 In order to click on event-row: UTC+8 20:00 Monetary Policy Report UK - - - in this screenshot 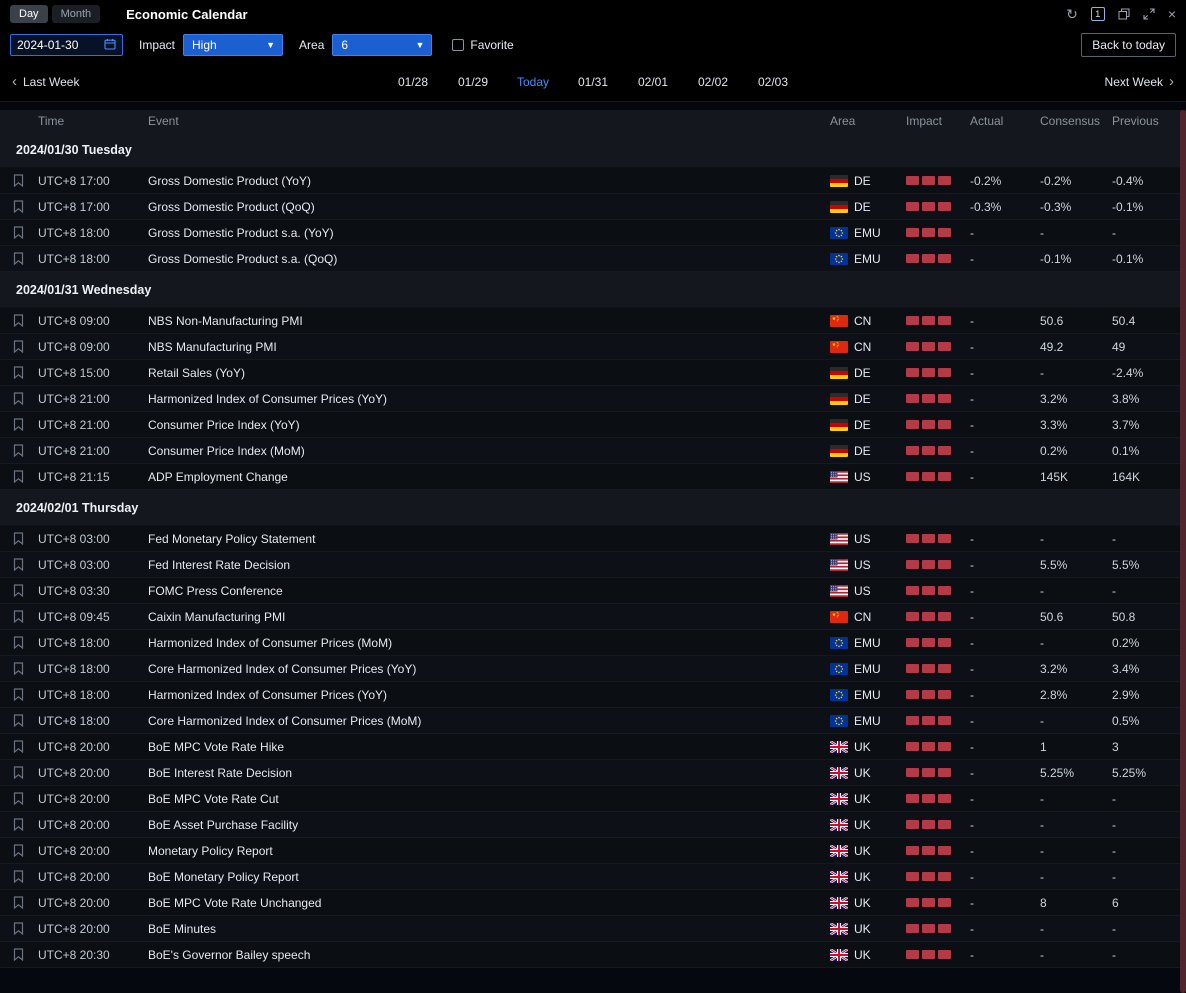, I will do `click(593, 851)`.